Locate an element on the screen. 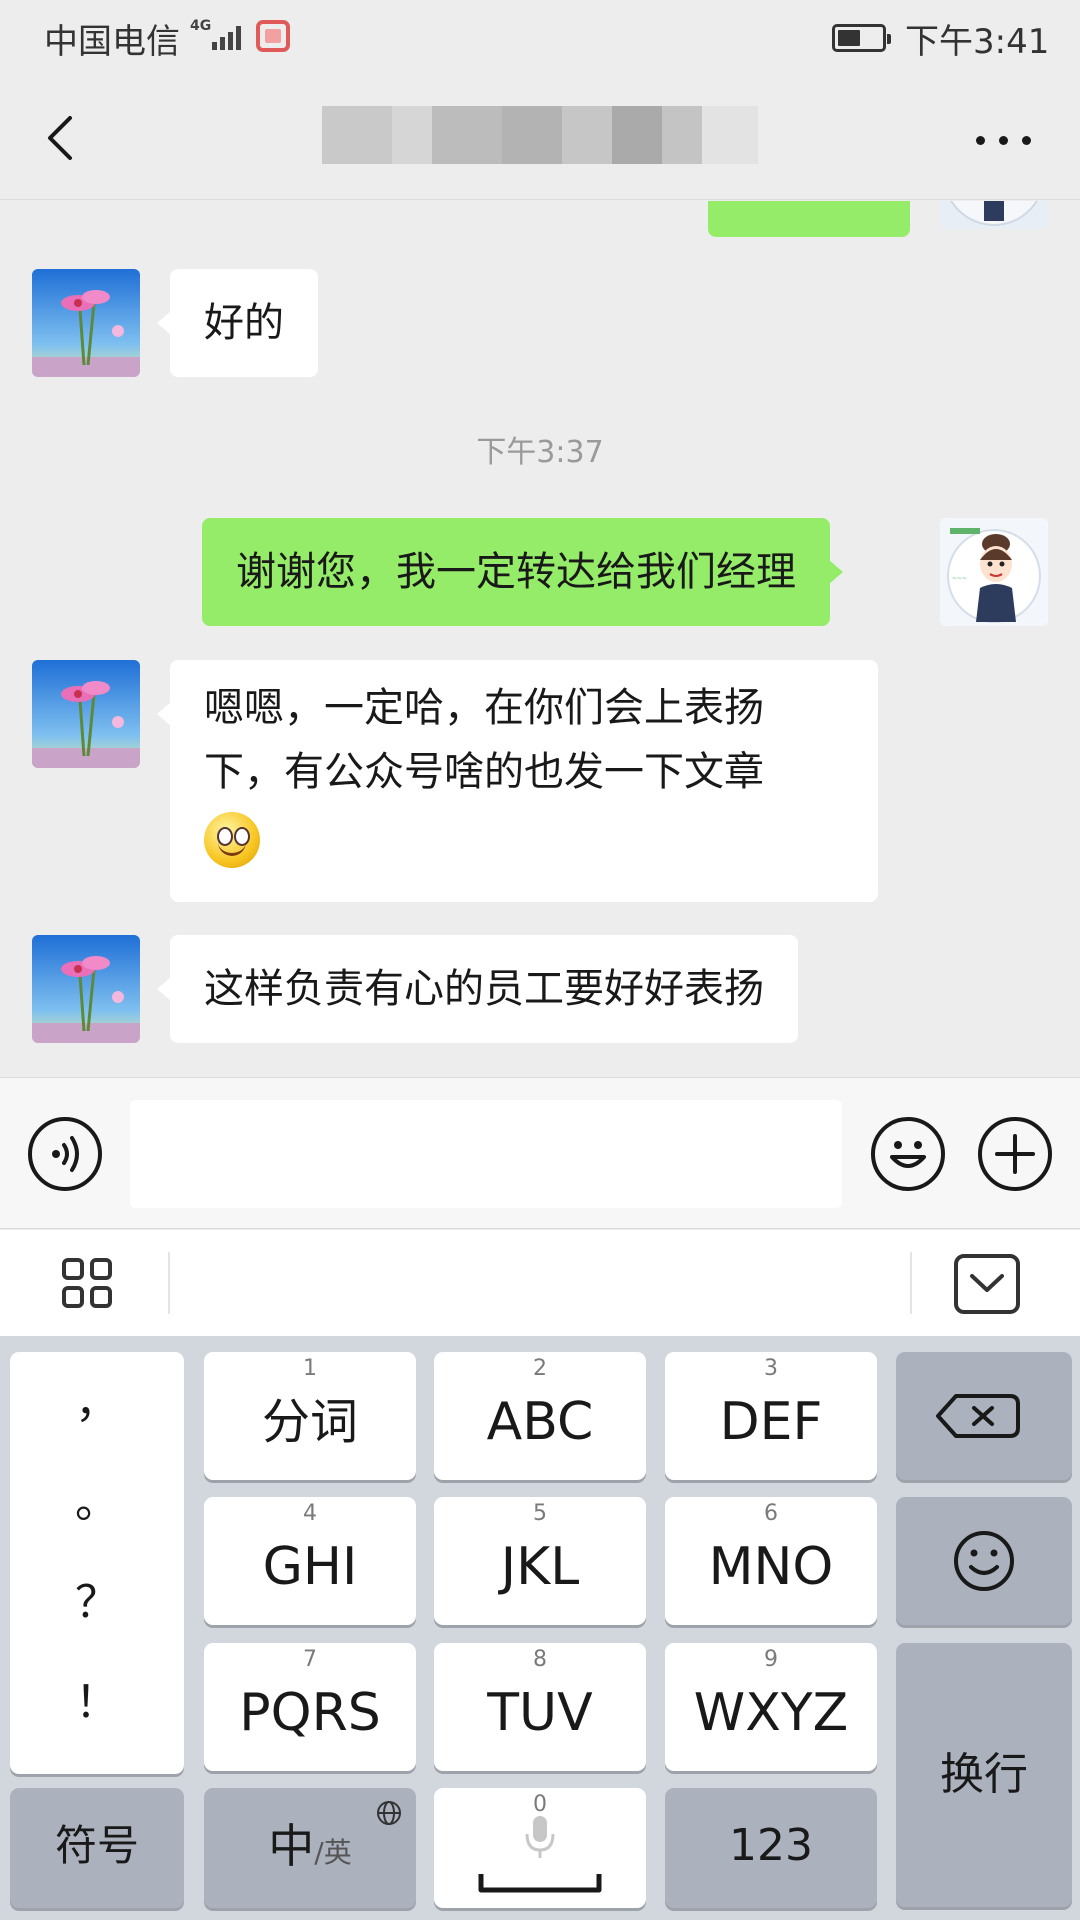 This screenshot has width=1080, height=1920. hide-keyboard-button is located at coordinates (987, 1284).